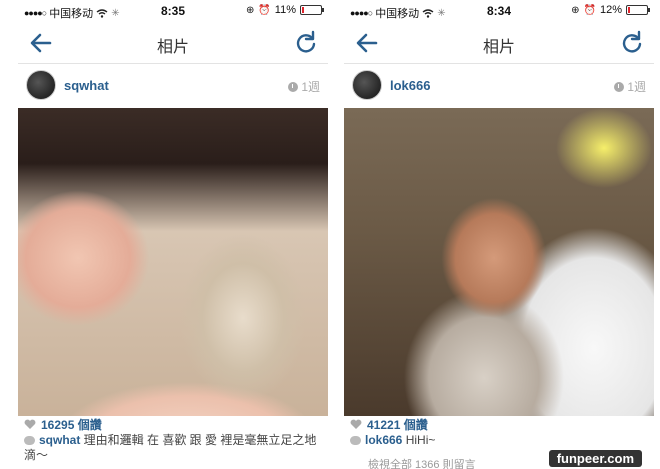  I want to click on view-all-comments-link: 檢視全部 1366 則留言, so click(422, 462).